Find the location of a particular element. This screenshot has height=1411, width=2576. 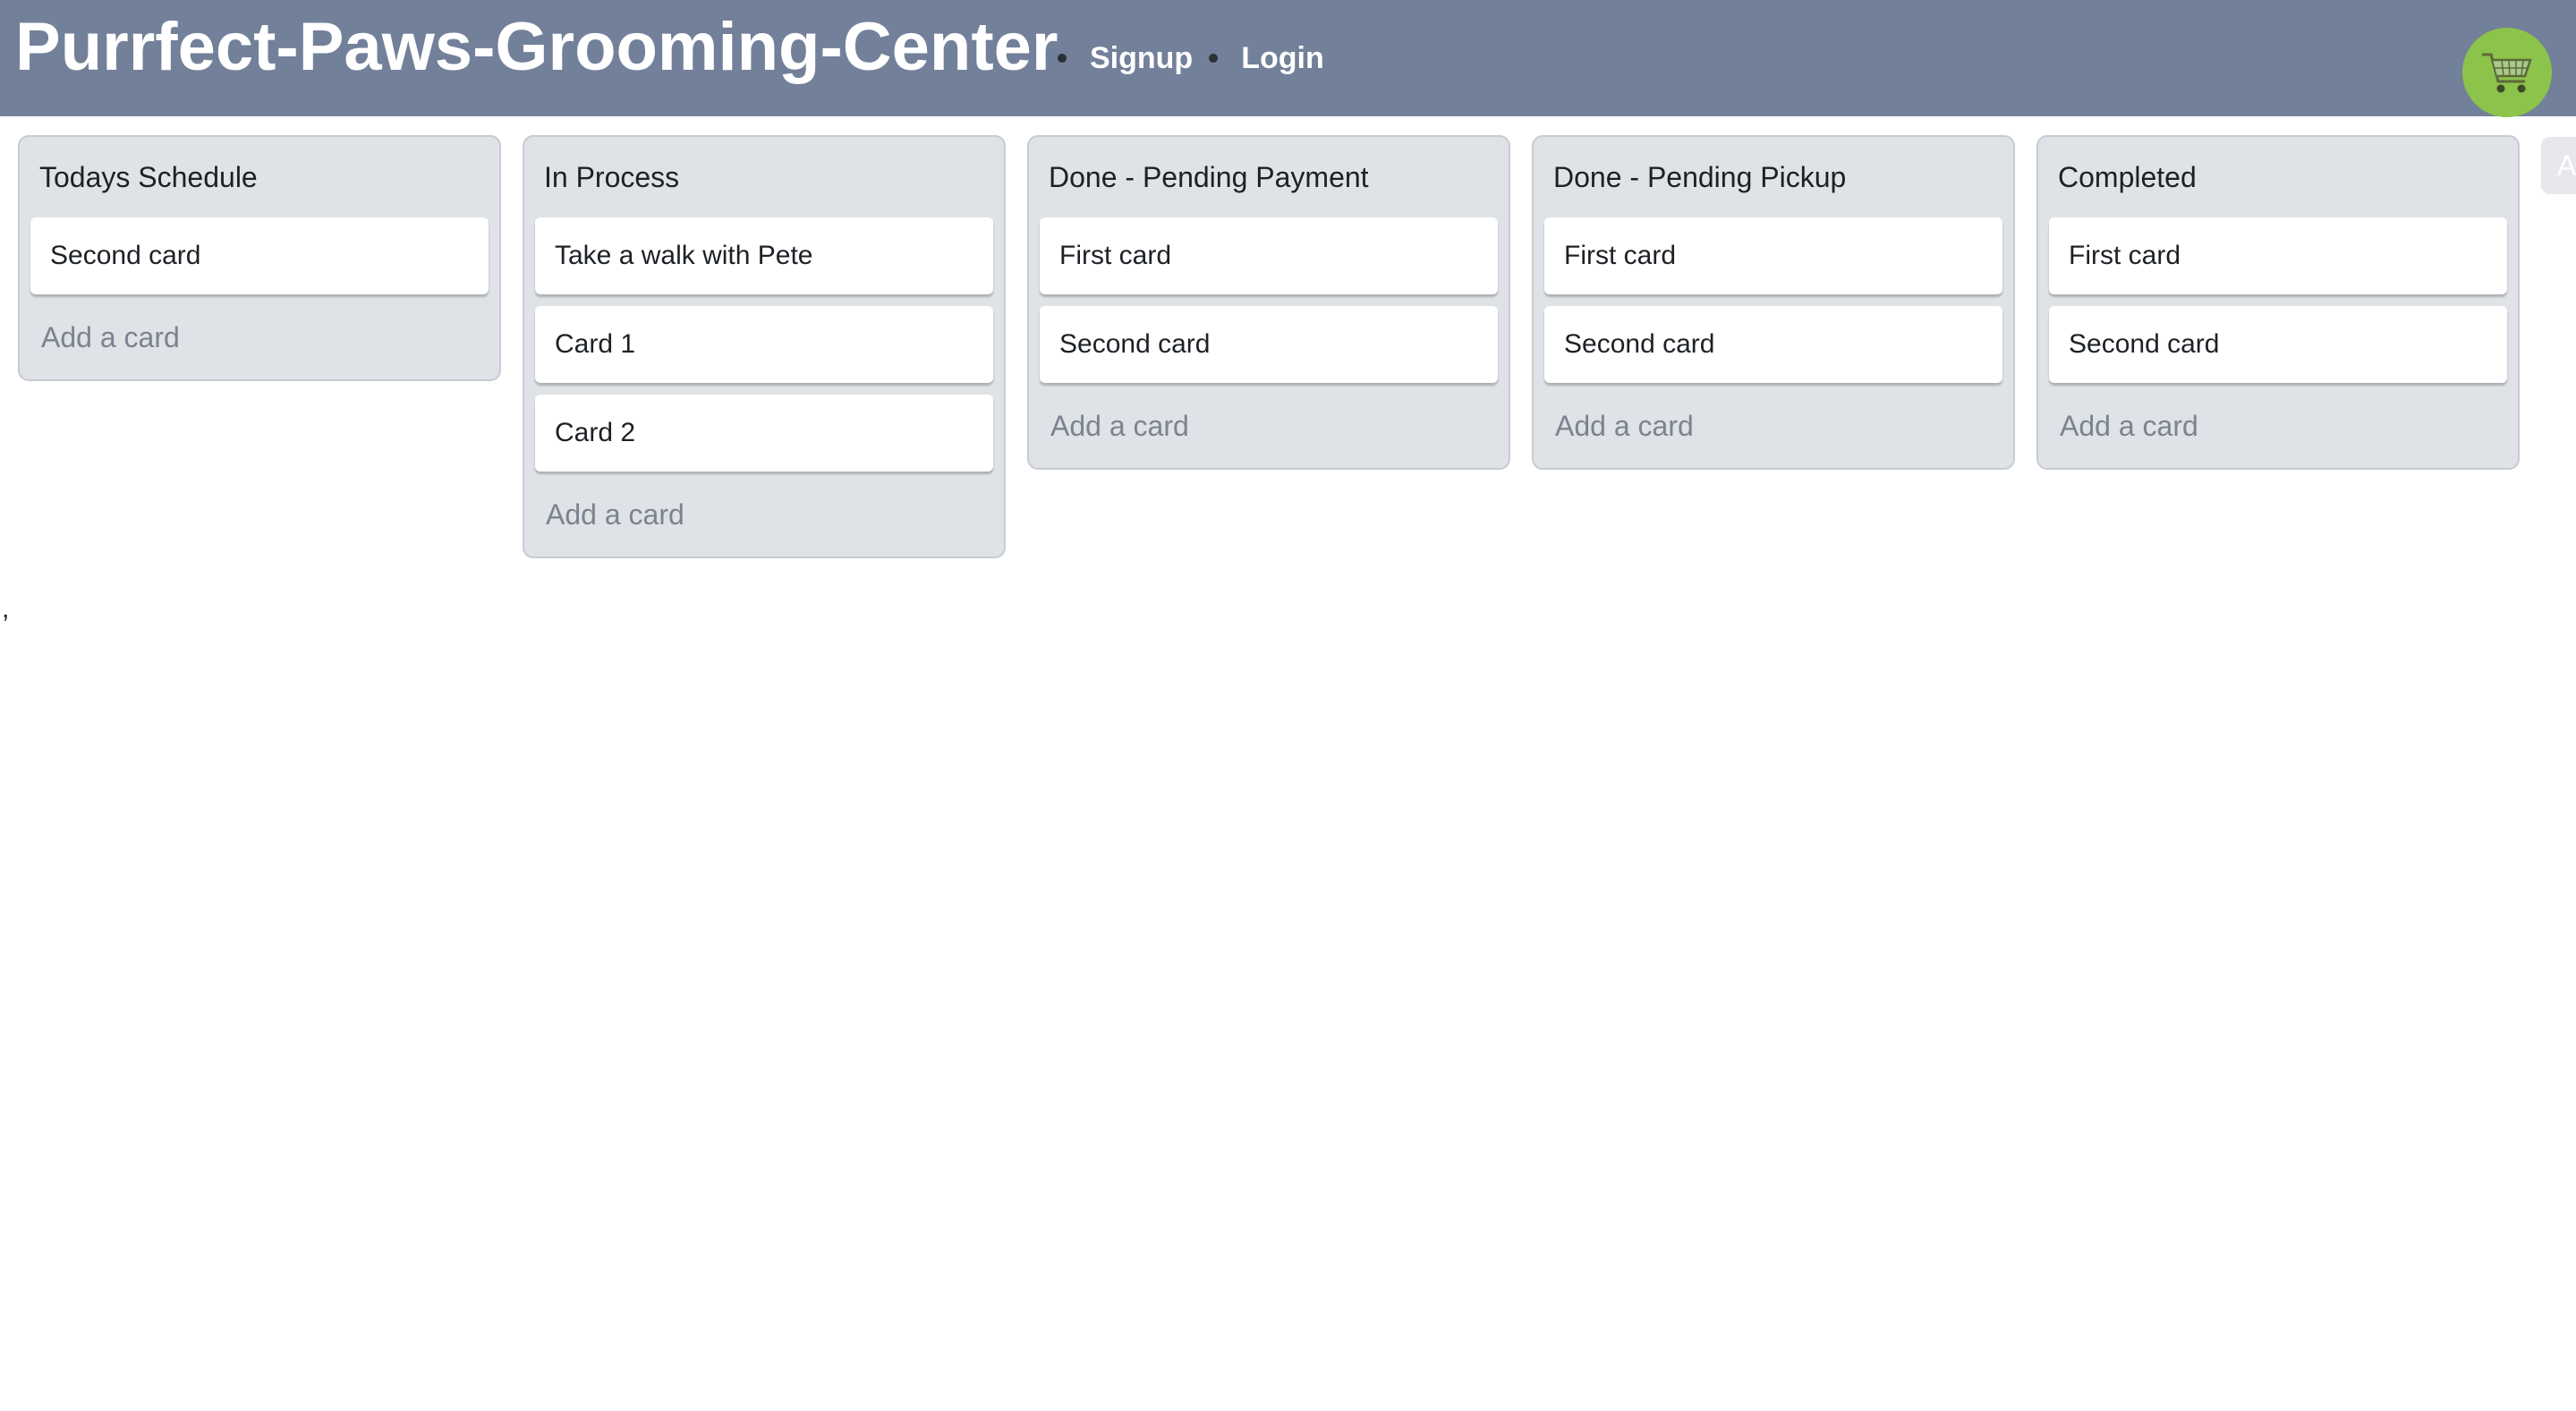

cart-button is located at coordinates (2507, 72).